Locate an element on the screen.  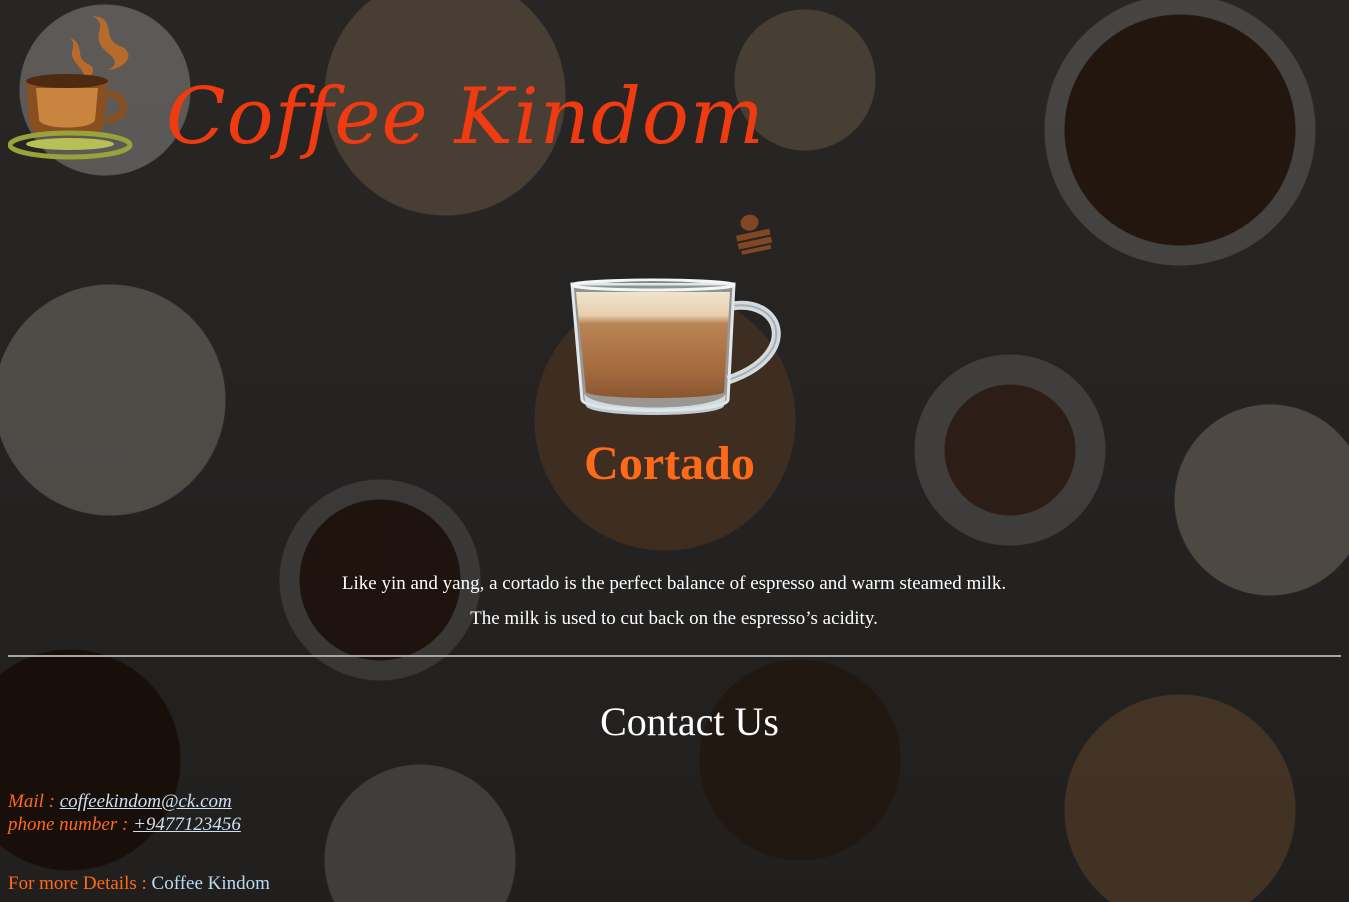
section-divider is located at coordinates (674, 656).